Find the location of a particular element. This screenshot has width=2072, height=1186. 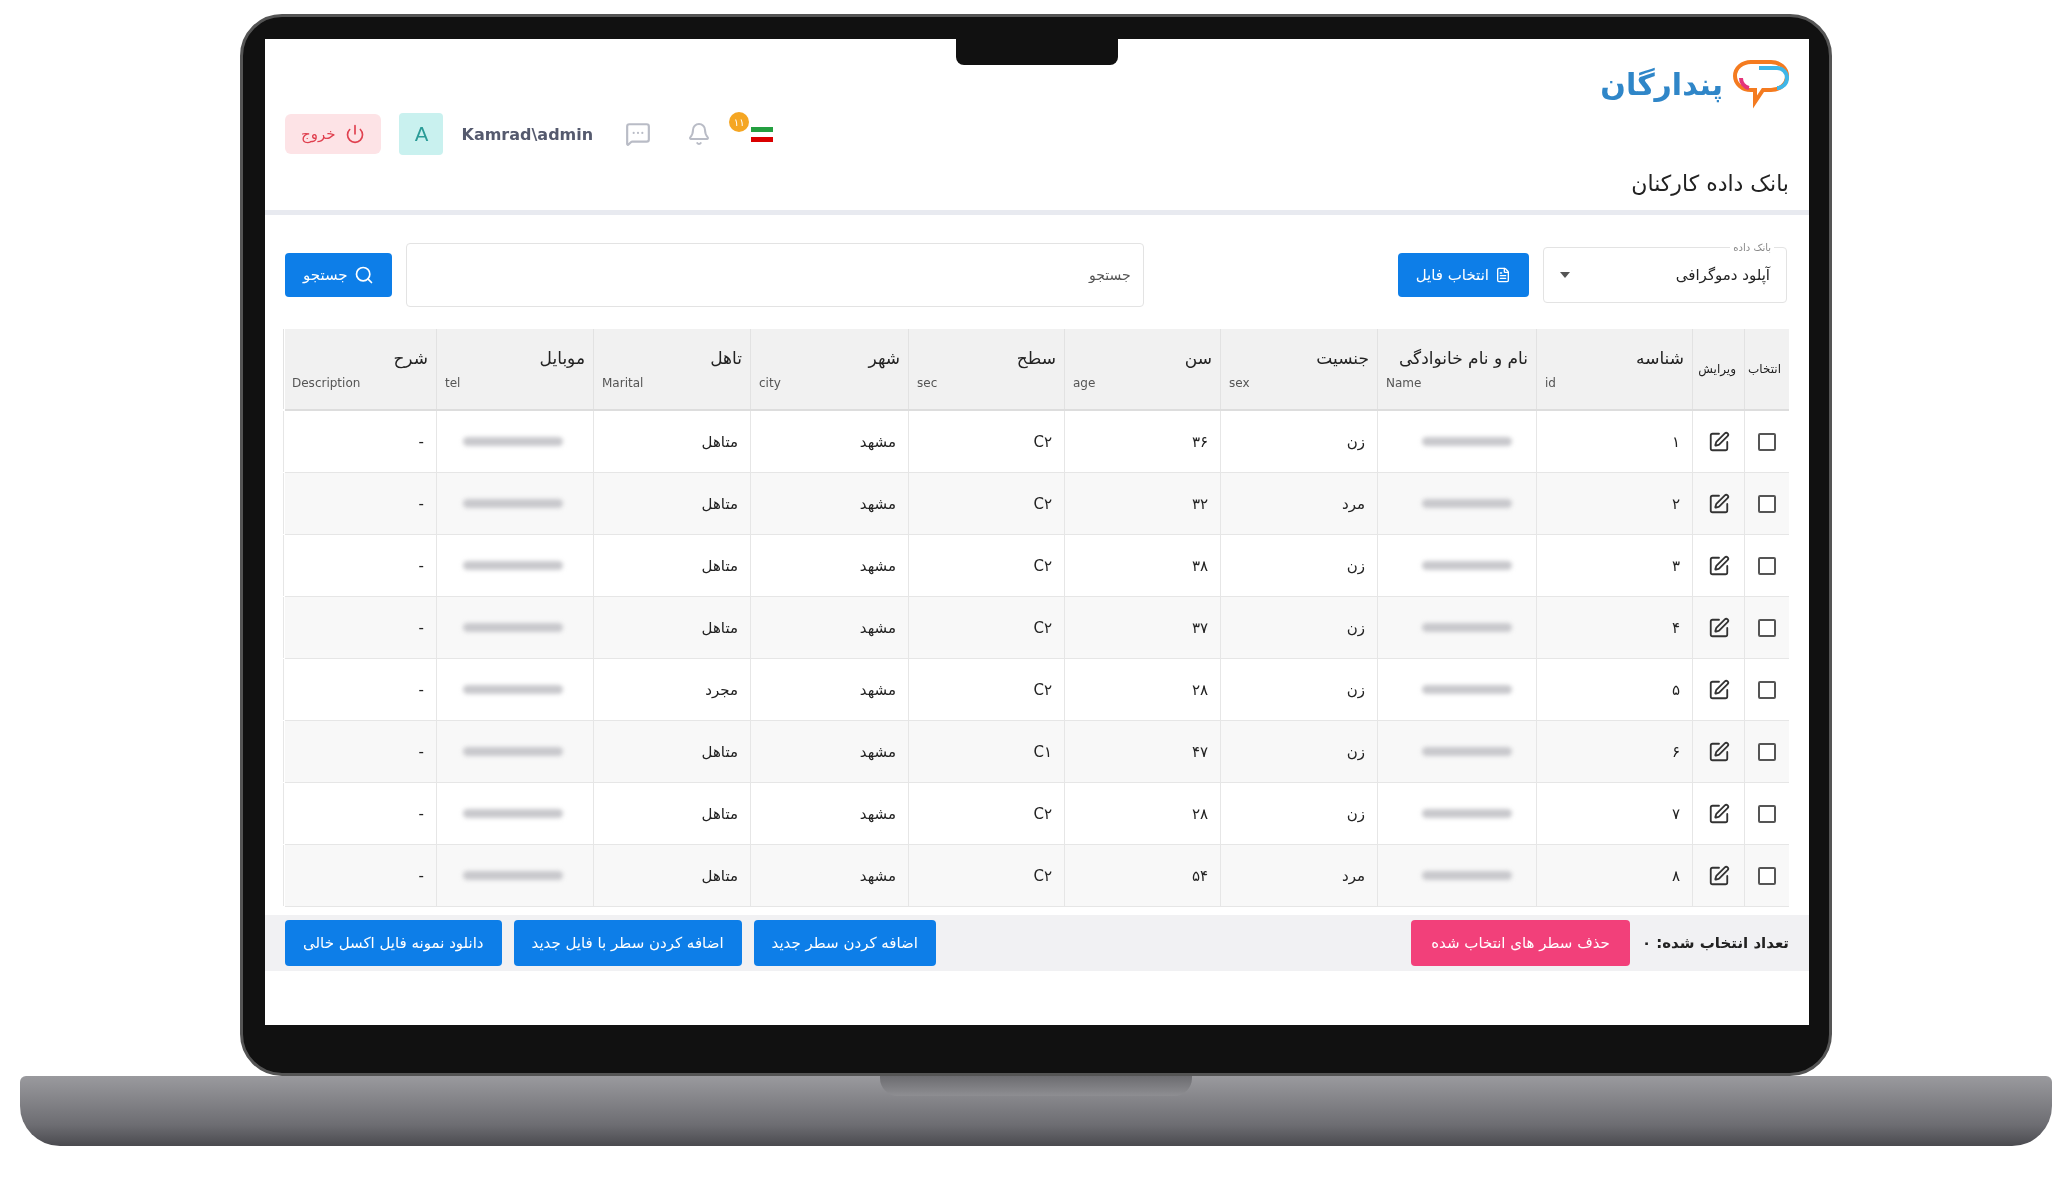

column-title: موبایل is located at coordinates (562, 358).